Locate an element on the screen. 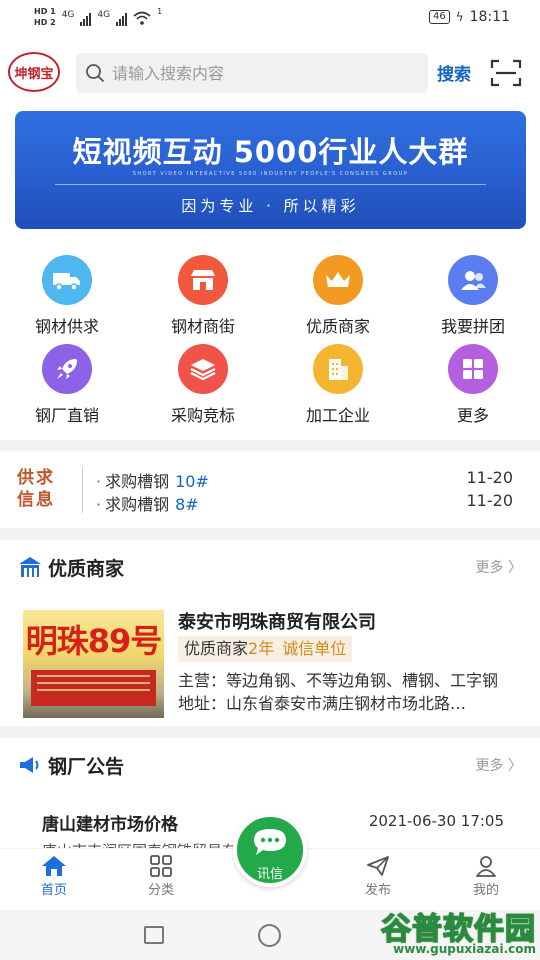 The image size is (540, 960). fab-label: 讯信 is located at coordinates (269, 874).